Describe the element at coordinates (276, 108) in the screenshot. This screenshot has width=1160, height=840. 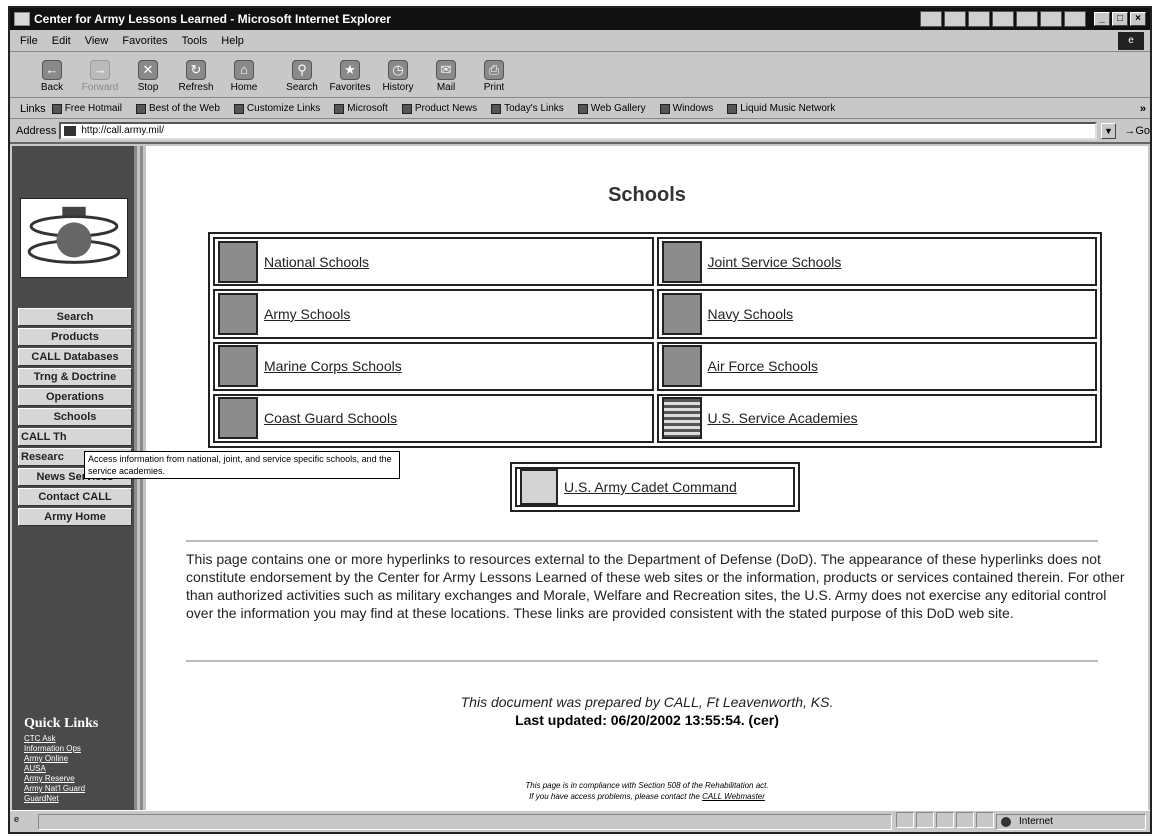
I see `link-customize-links: Customize Links` at that location.